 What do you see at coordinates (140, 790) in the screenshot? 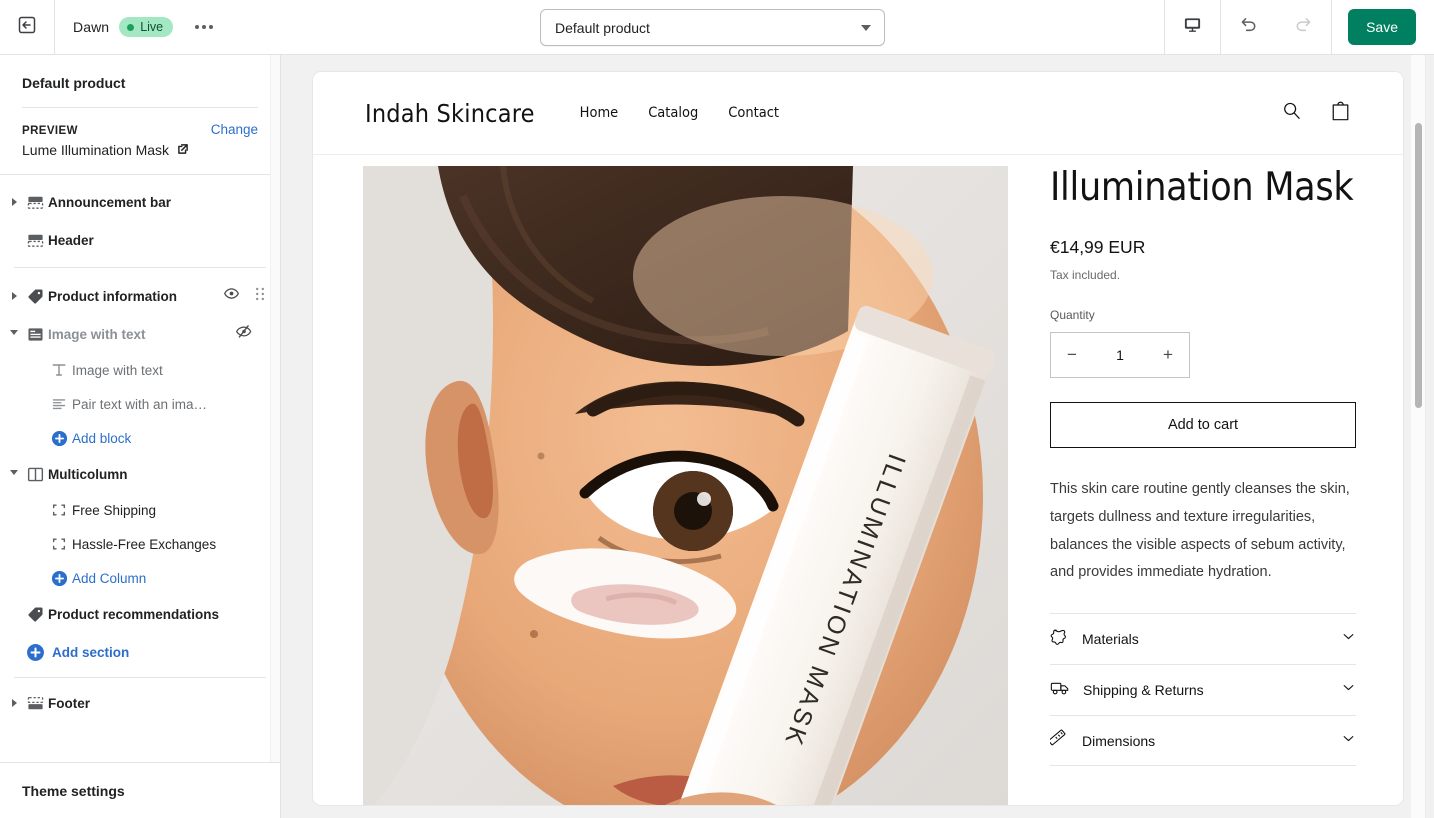
I see `theme-settings-button: Theme settings` at bounding box center [140, 790].